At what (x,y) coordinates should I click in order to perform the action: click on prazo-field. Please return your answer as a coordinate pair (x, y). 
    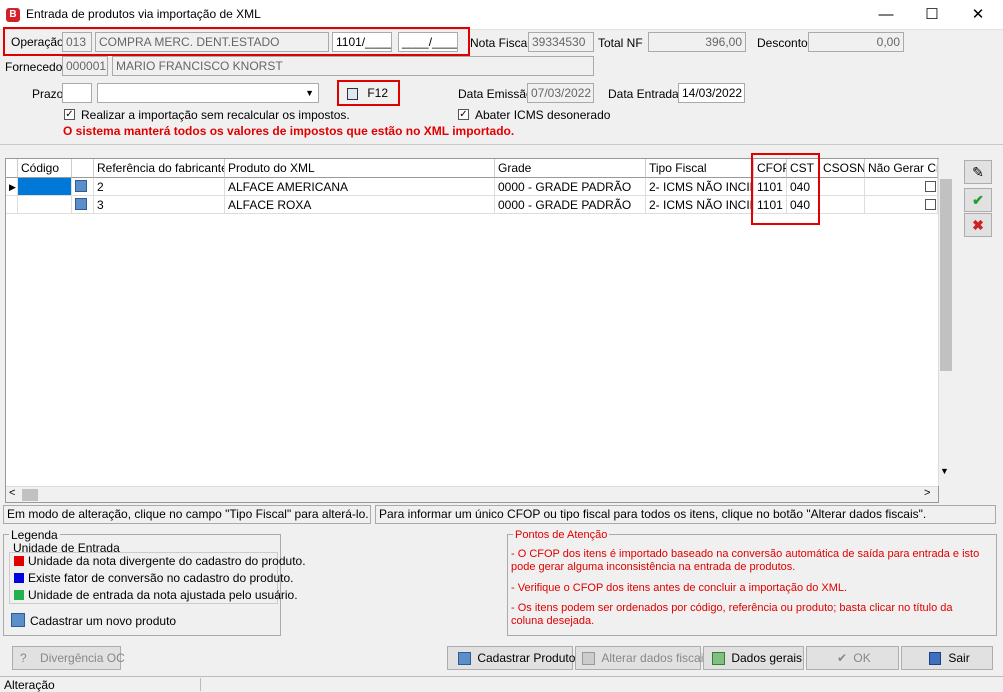
    Looking at the image, I should click on (77, 93).